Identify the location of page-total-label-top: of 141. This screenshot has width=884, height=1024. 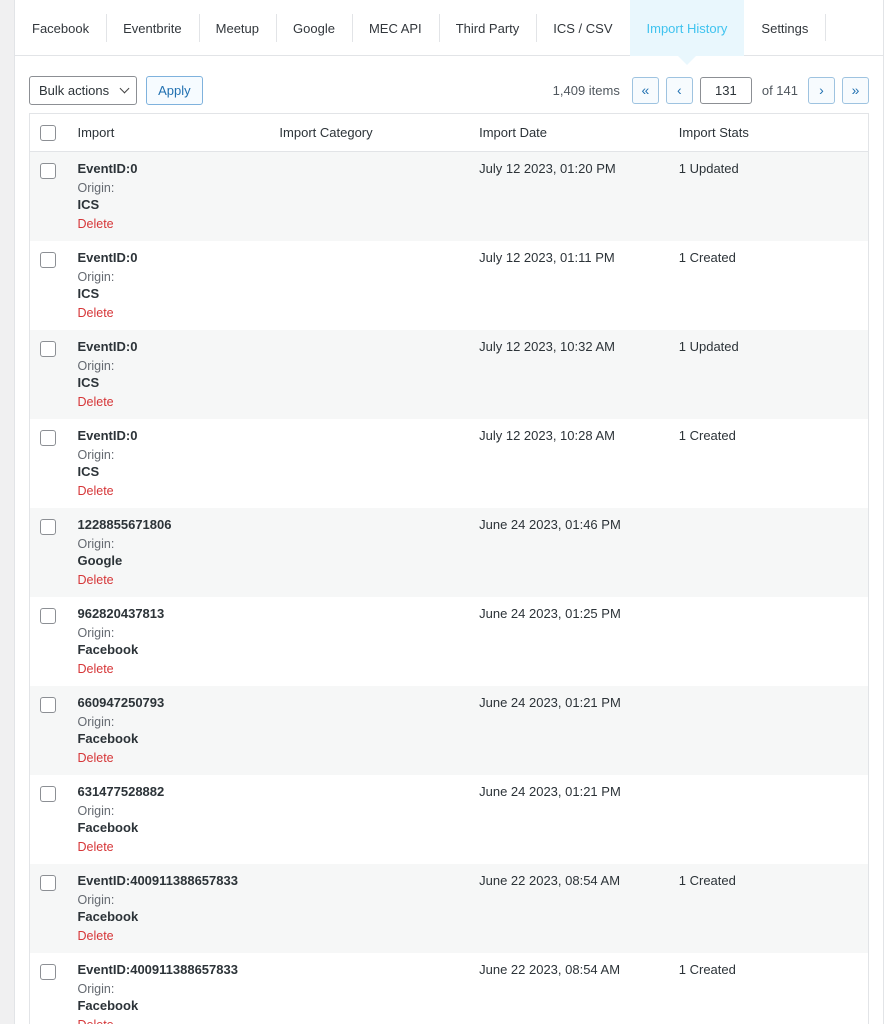
(779, 90).